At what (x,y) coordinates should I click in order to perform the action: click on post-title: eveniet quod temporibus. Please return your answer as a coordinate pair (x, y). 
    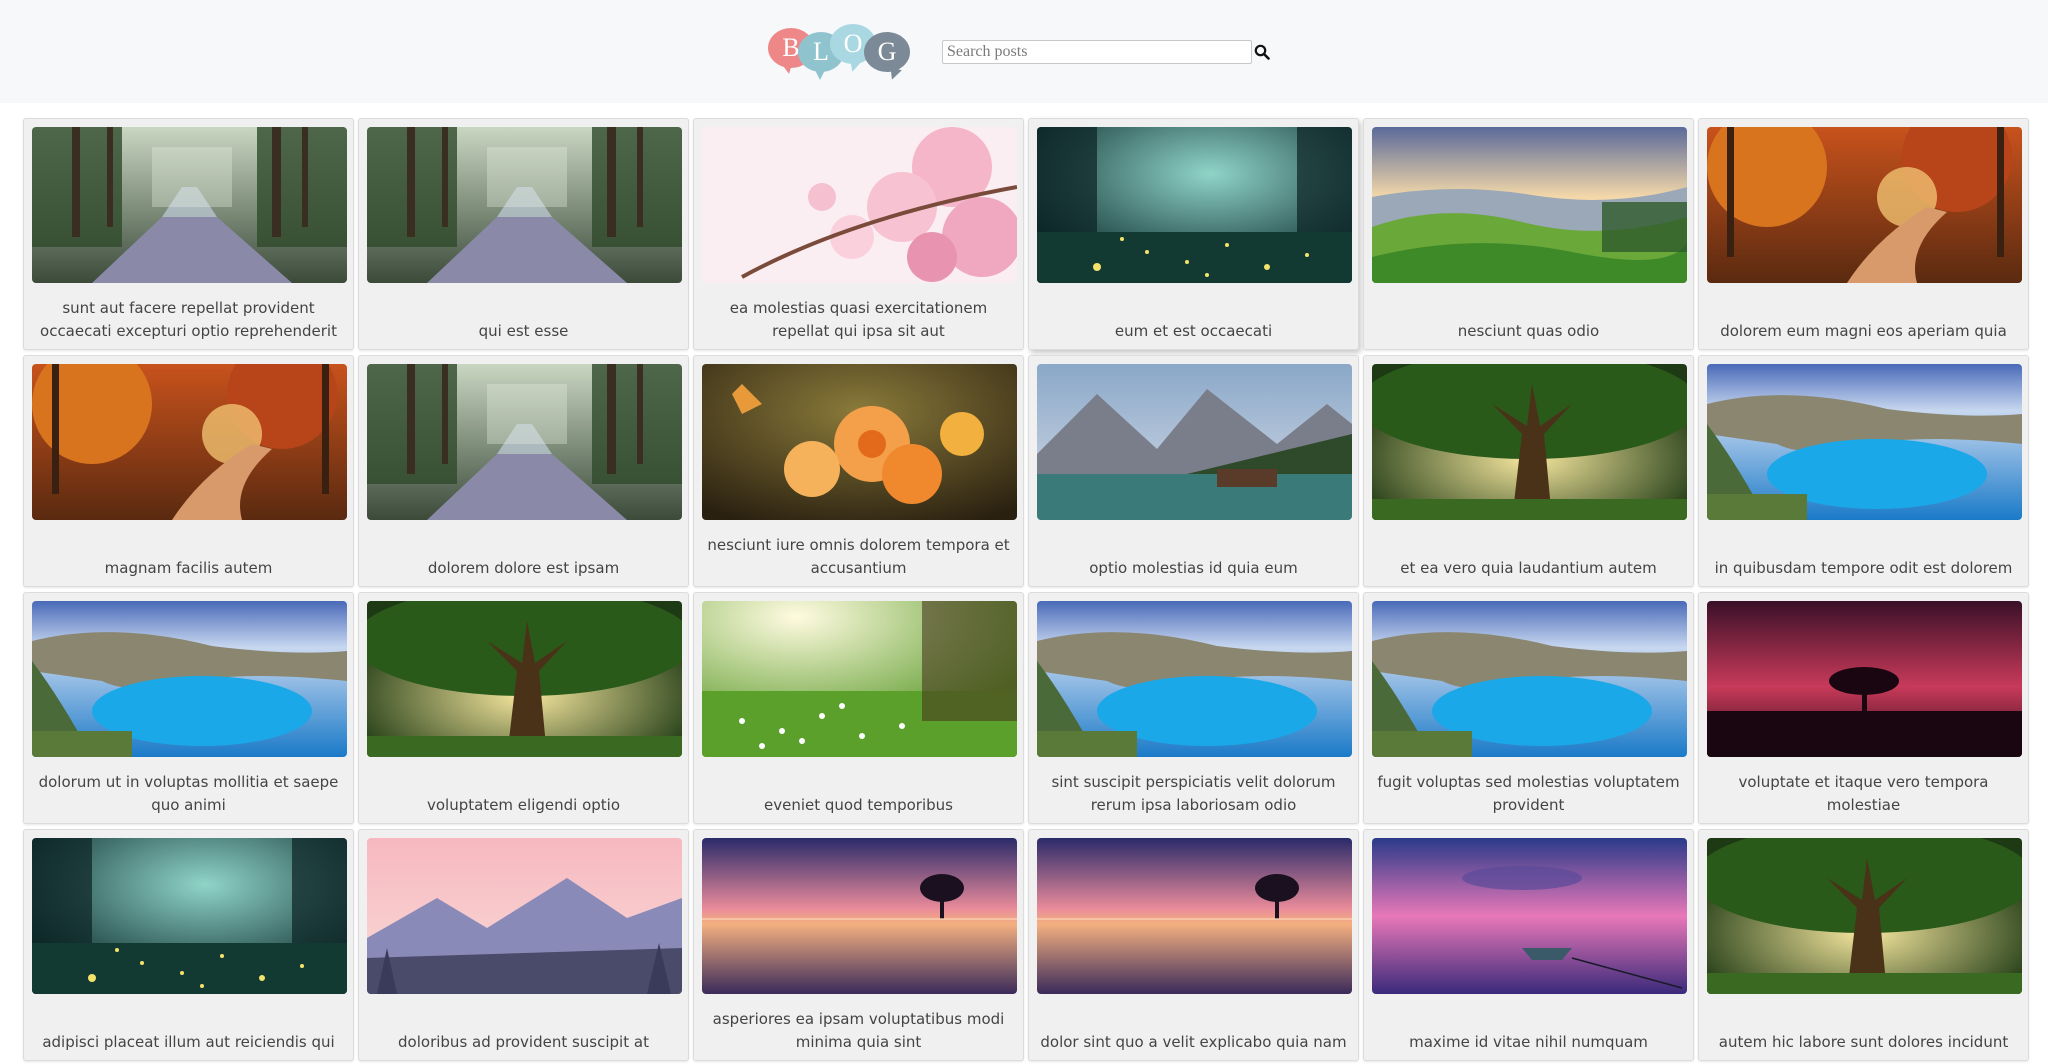
    Looking at the image, I should click on (858, 790).